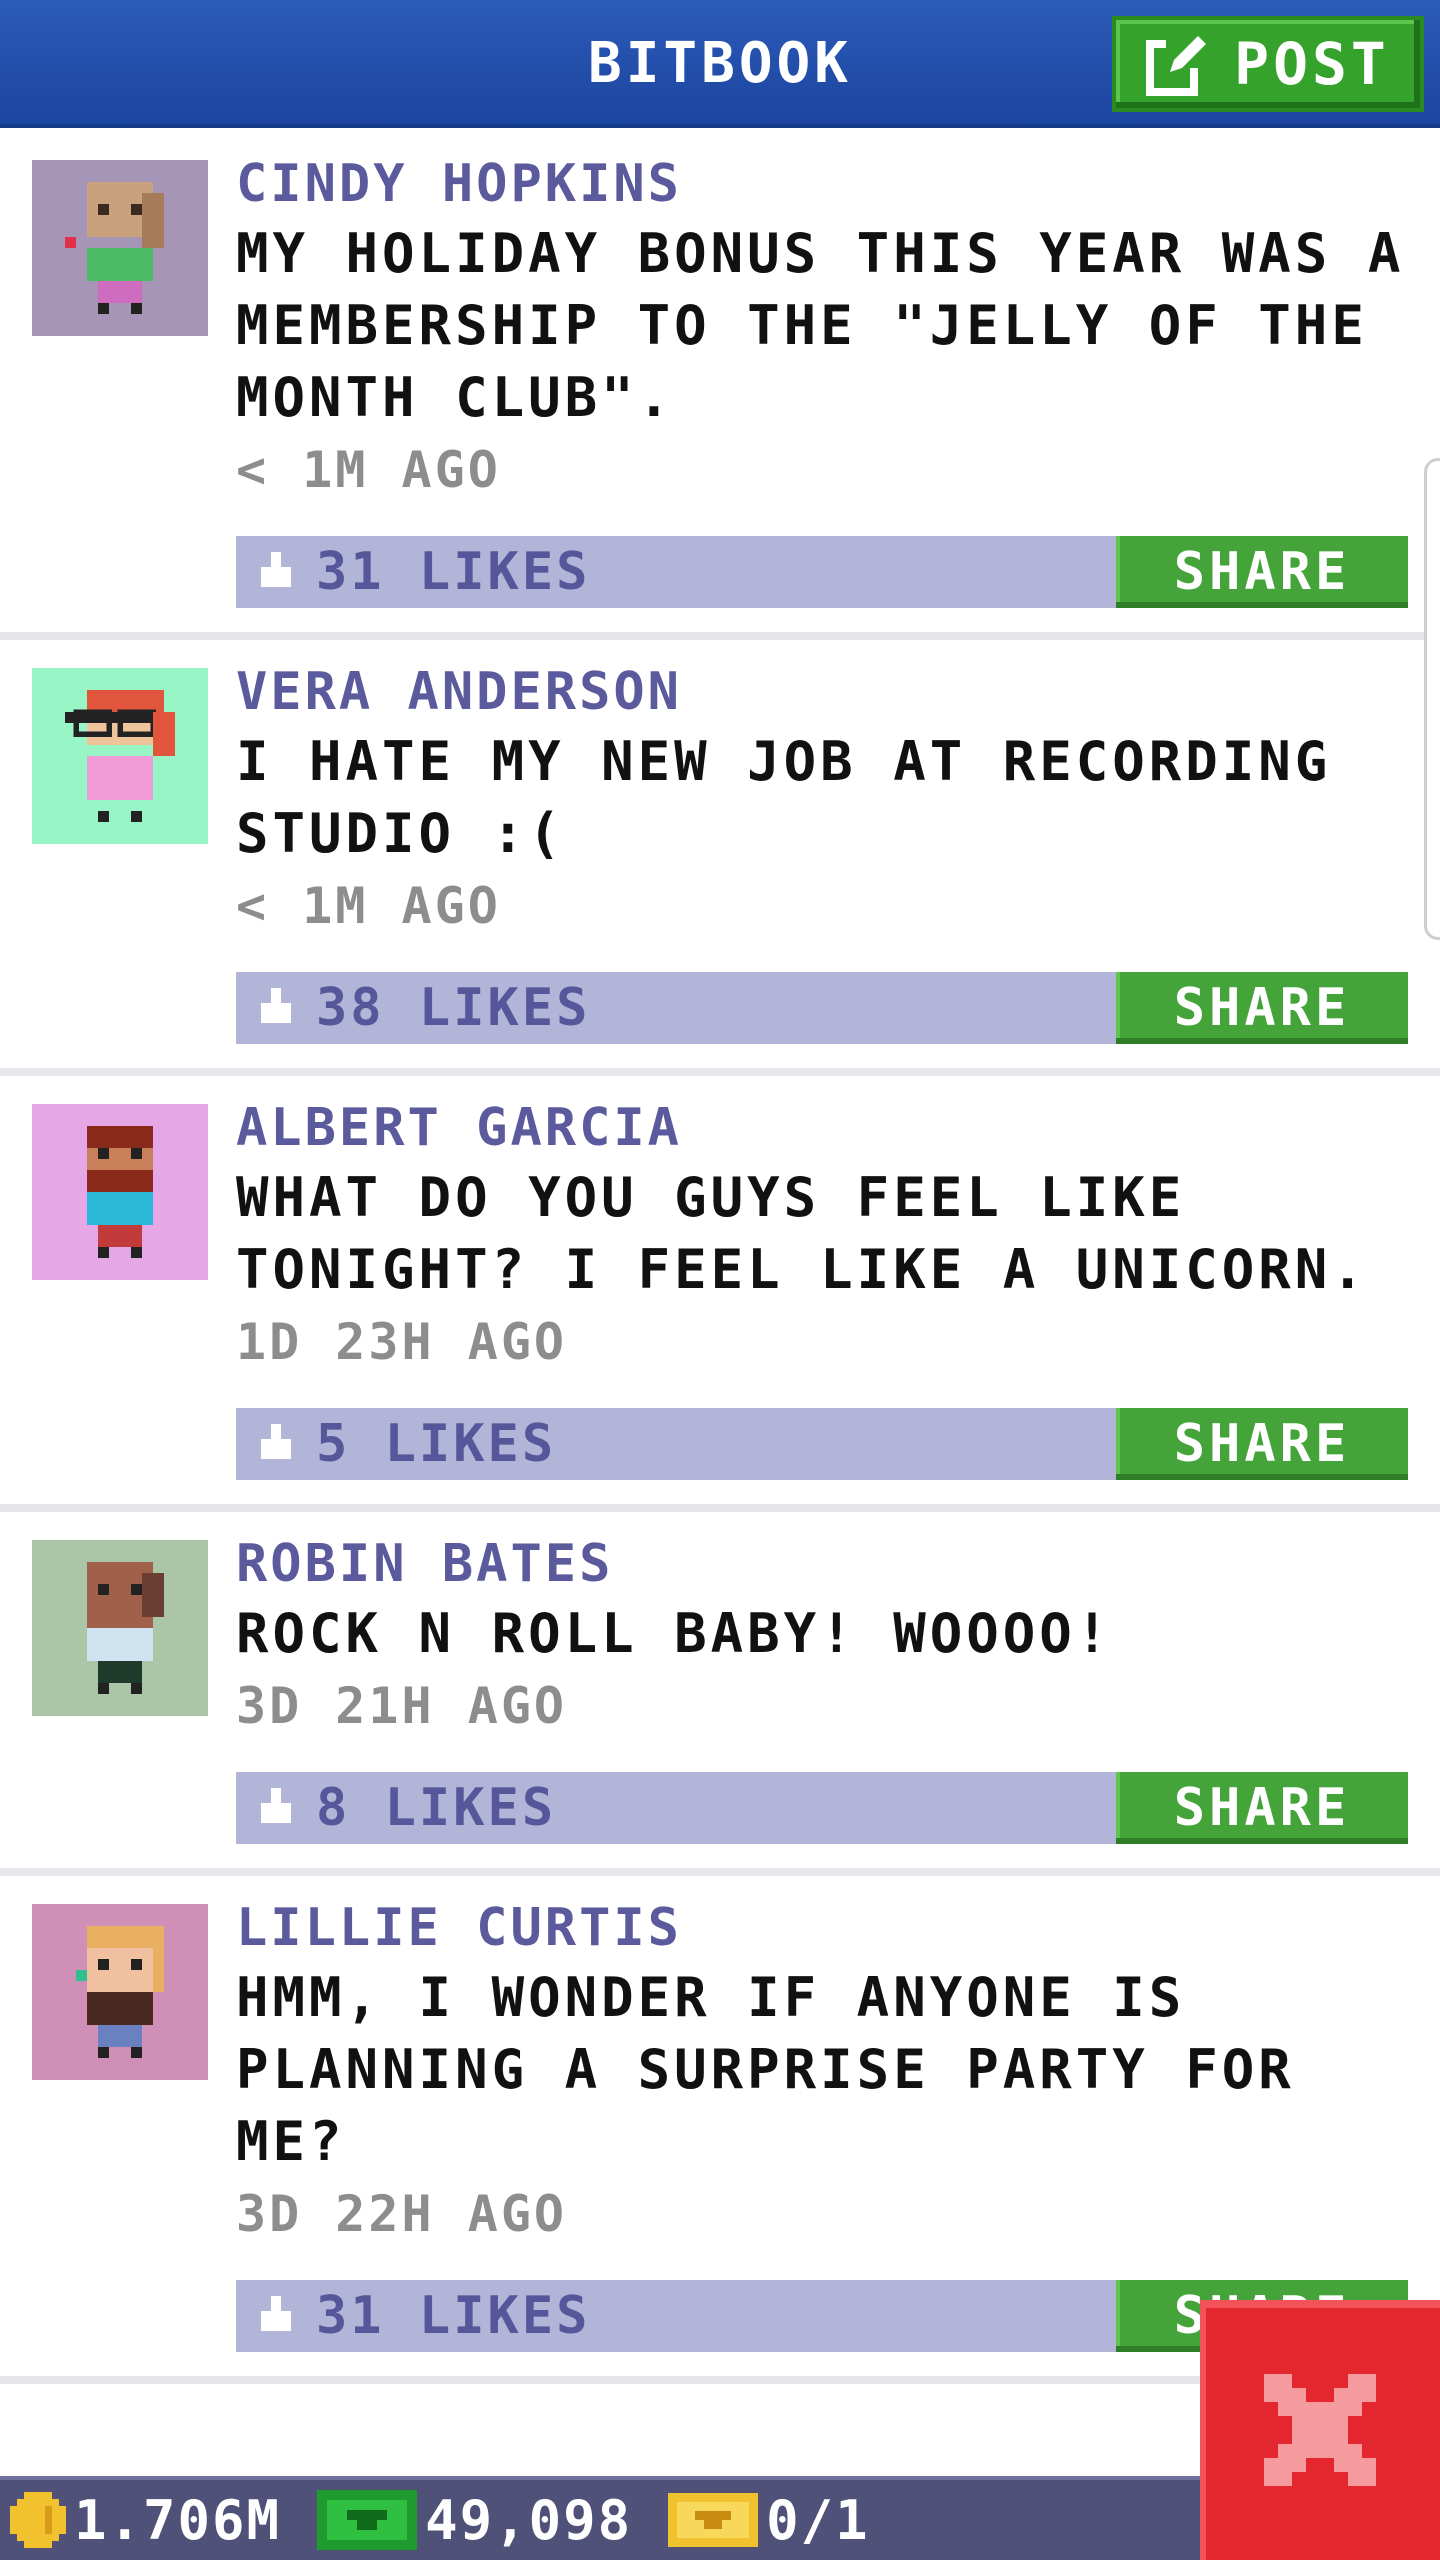 The width and height of the screenshot is (1440, 2560). Describe the element at coordinates (402, 1342) in the screenshot. I see `post-timestamp: 1D 23H AGO` at that location.